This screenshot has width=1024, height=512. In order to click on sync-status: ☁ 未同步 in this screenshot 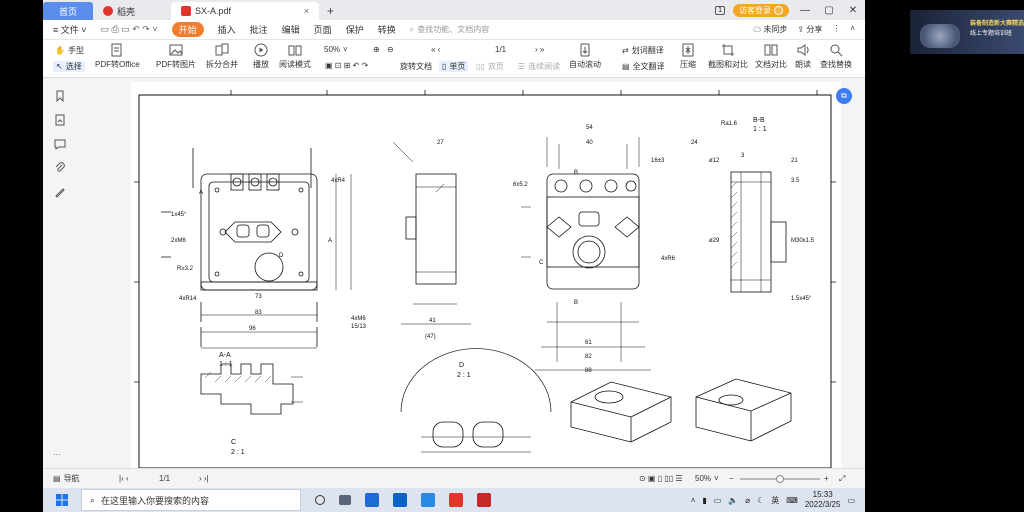, I will do `click(770, 29)`.